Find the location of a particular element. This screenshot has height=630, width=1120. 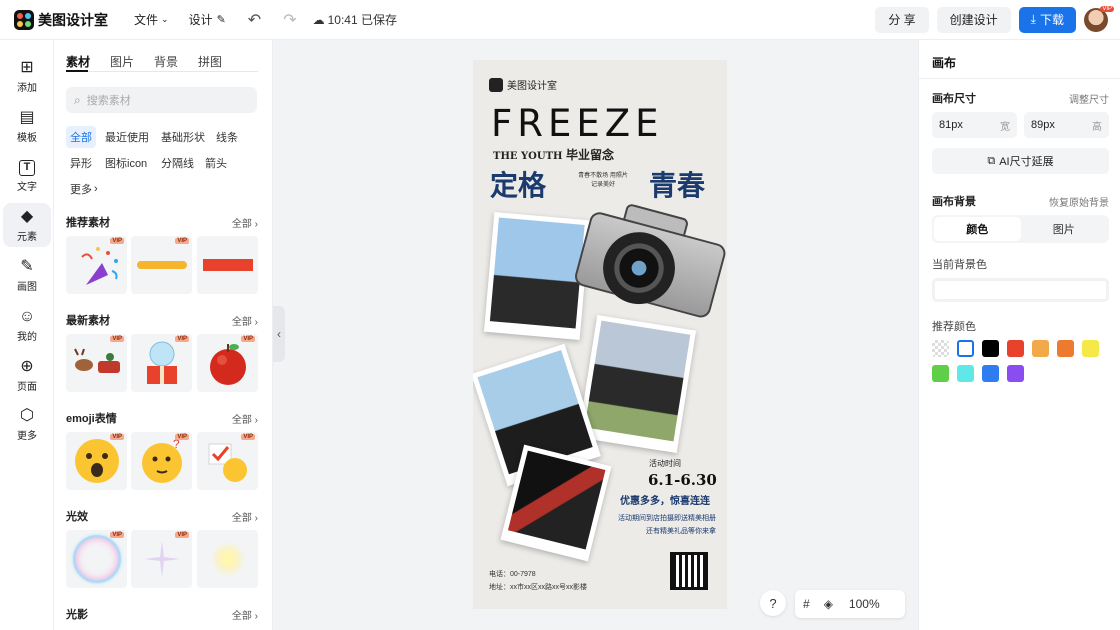

app-name: 美图设计室 is located at coordinates (73, 19).